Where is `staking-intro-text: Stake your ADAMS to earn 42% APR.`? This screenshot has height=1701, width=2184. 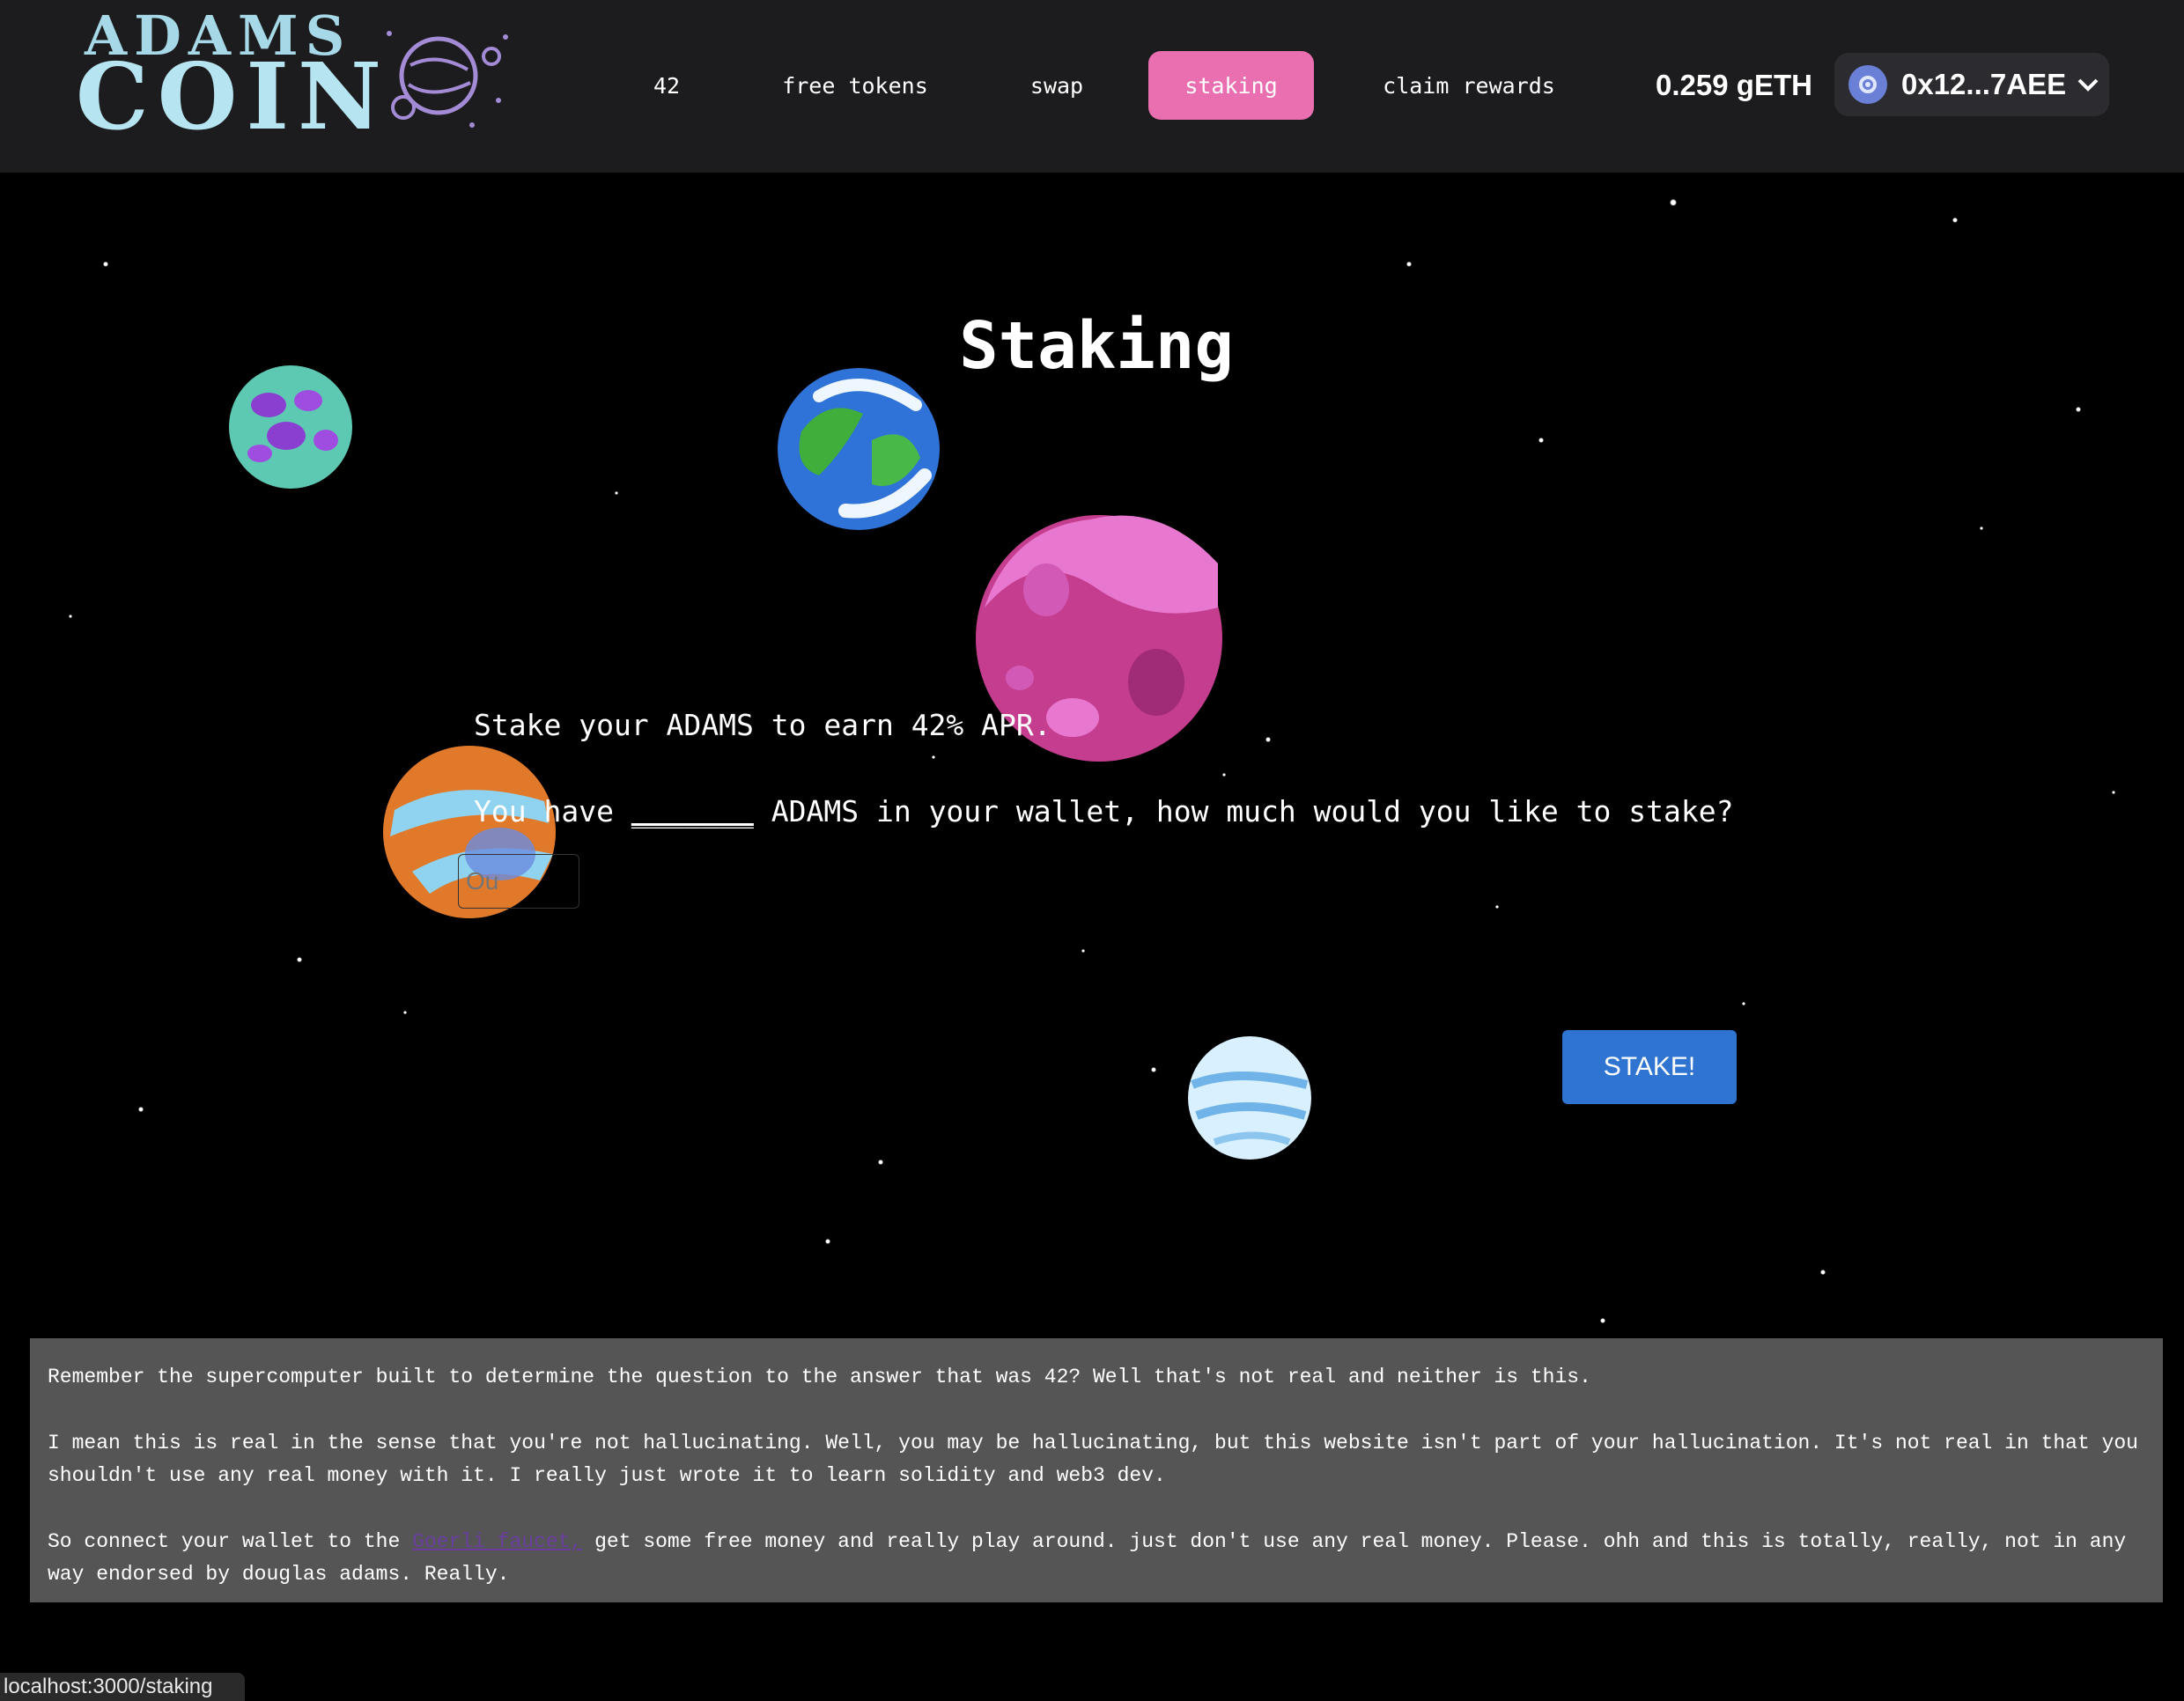 staking-intro-text: Stake your ADAMS to earn 42% APR. is located at coordinates (762, 725).